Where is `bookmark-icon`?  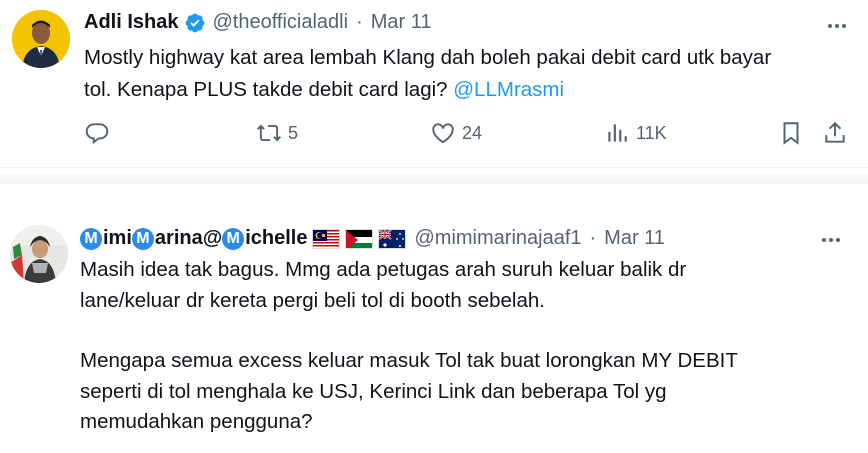
bookmark-icon is located at coordinates (791, 133).